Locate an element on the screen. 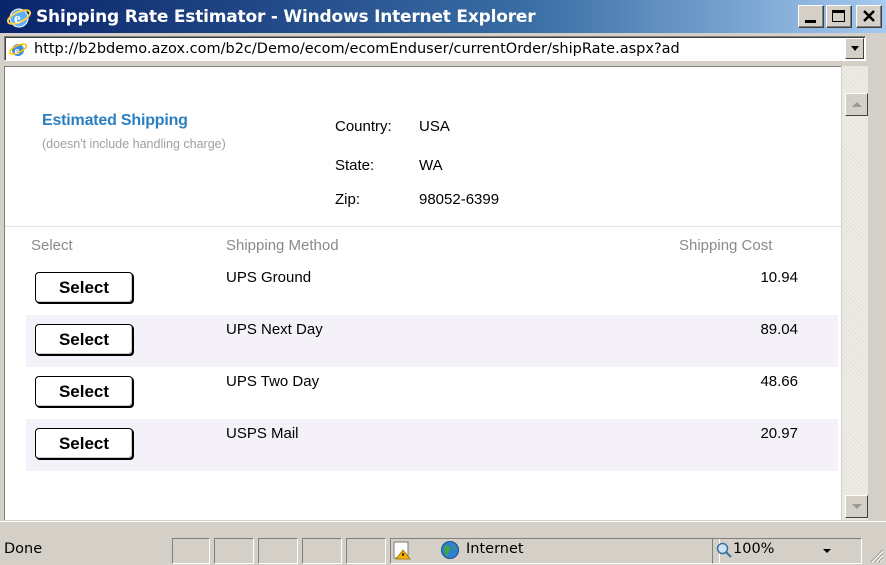  maximize-icon is located at coordinates (838, 16).